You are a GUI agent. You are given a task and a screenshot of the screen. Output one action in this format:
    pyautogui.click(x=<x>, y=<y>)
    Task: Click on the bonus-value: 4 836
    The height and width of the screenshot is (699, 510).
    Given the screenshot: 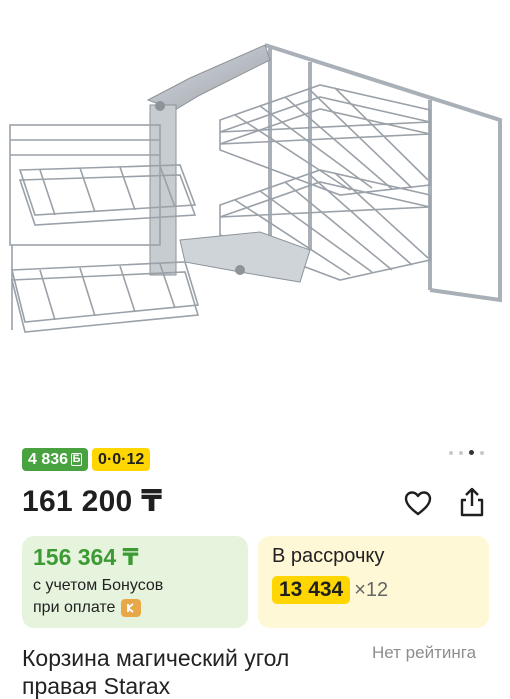 What is the action you would take?
    pyautogui.click(x=48, y=459)
    